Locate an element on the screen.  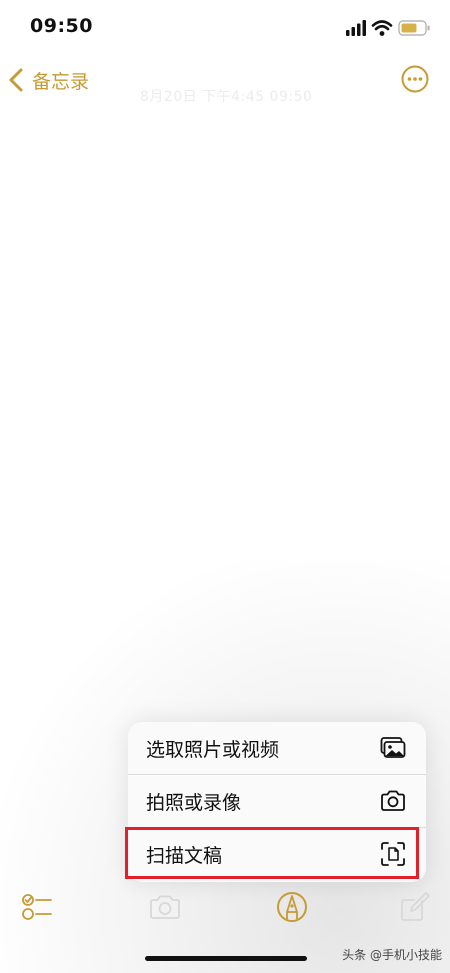
compose-icon is located at coordinates (415, 907).